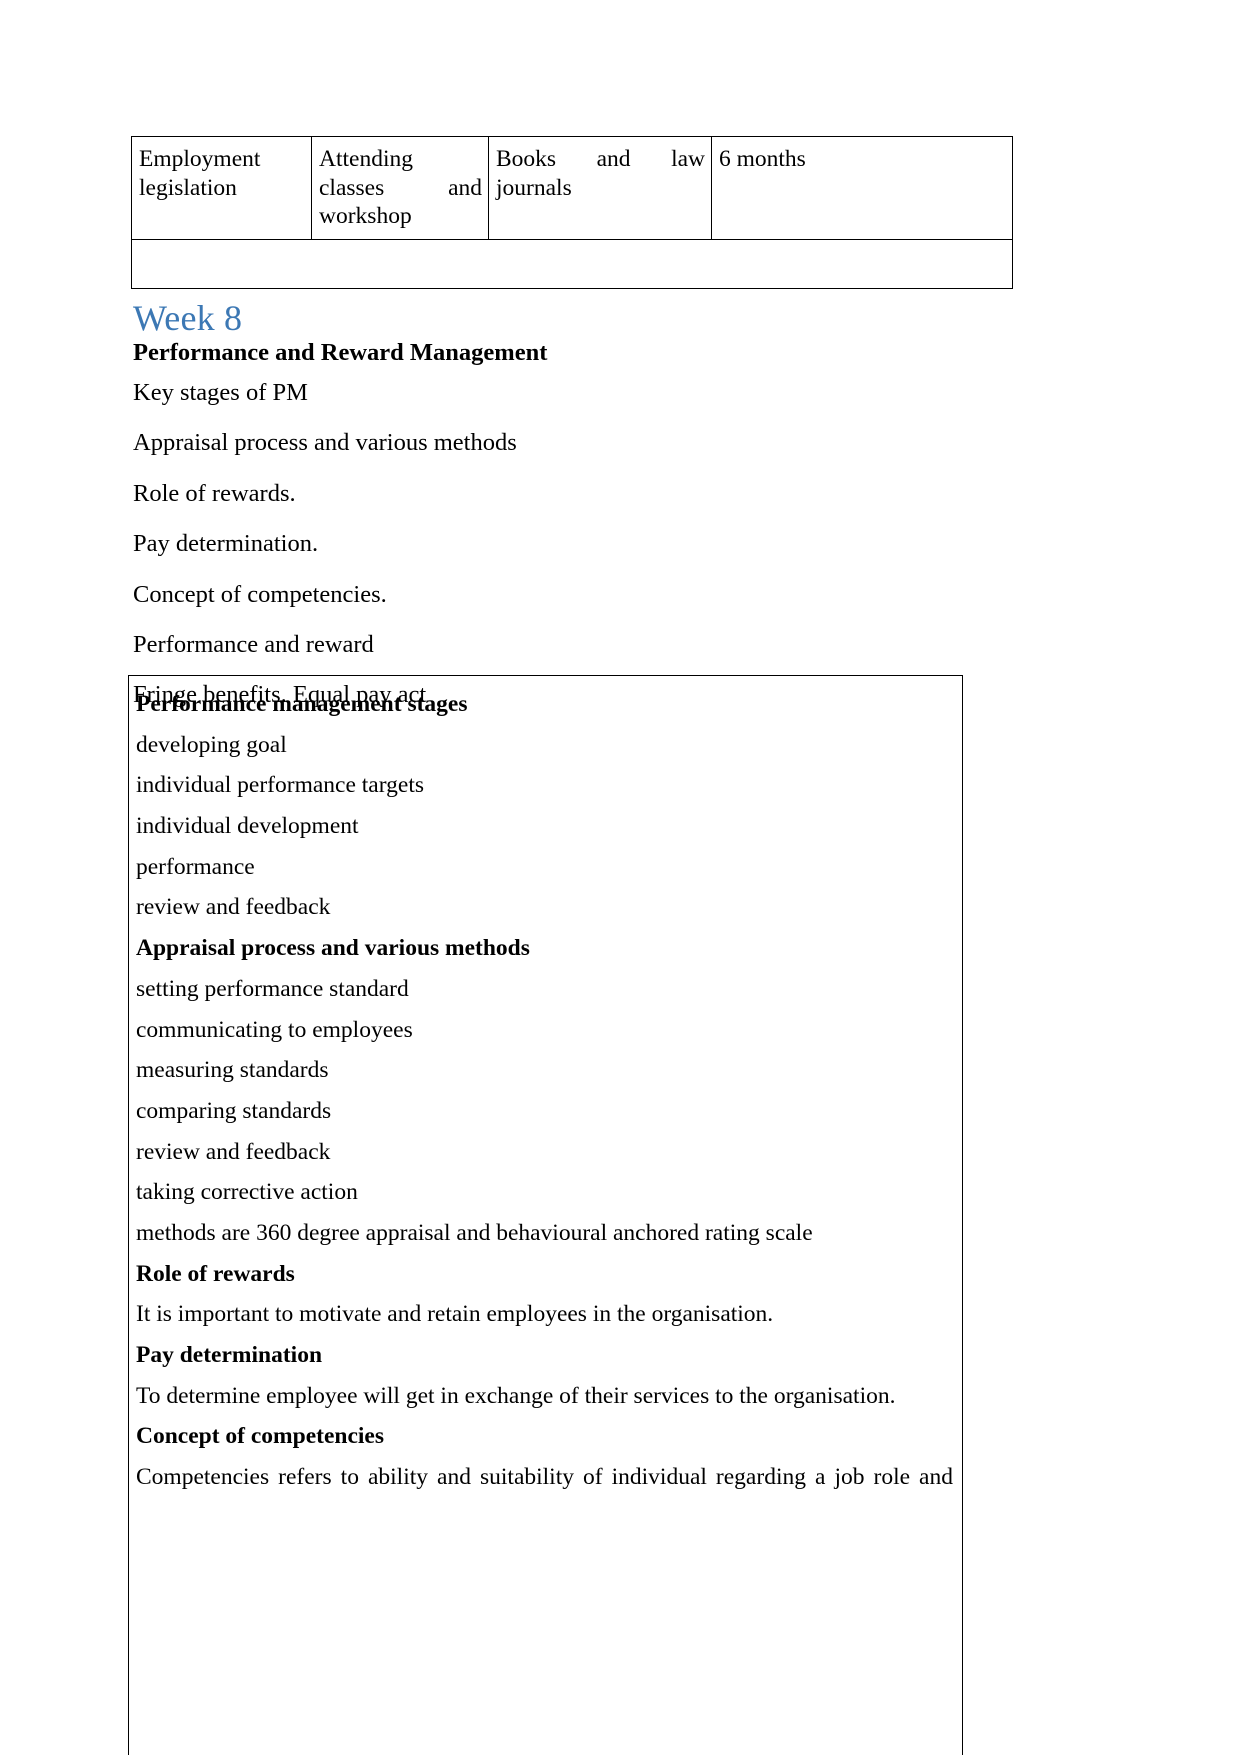  I want to click on notes-line: measuring standards, so click(232, 1070).